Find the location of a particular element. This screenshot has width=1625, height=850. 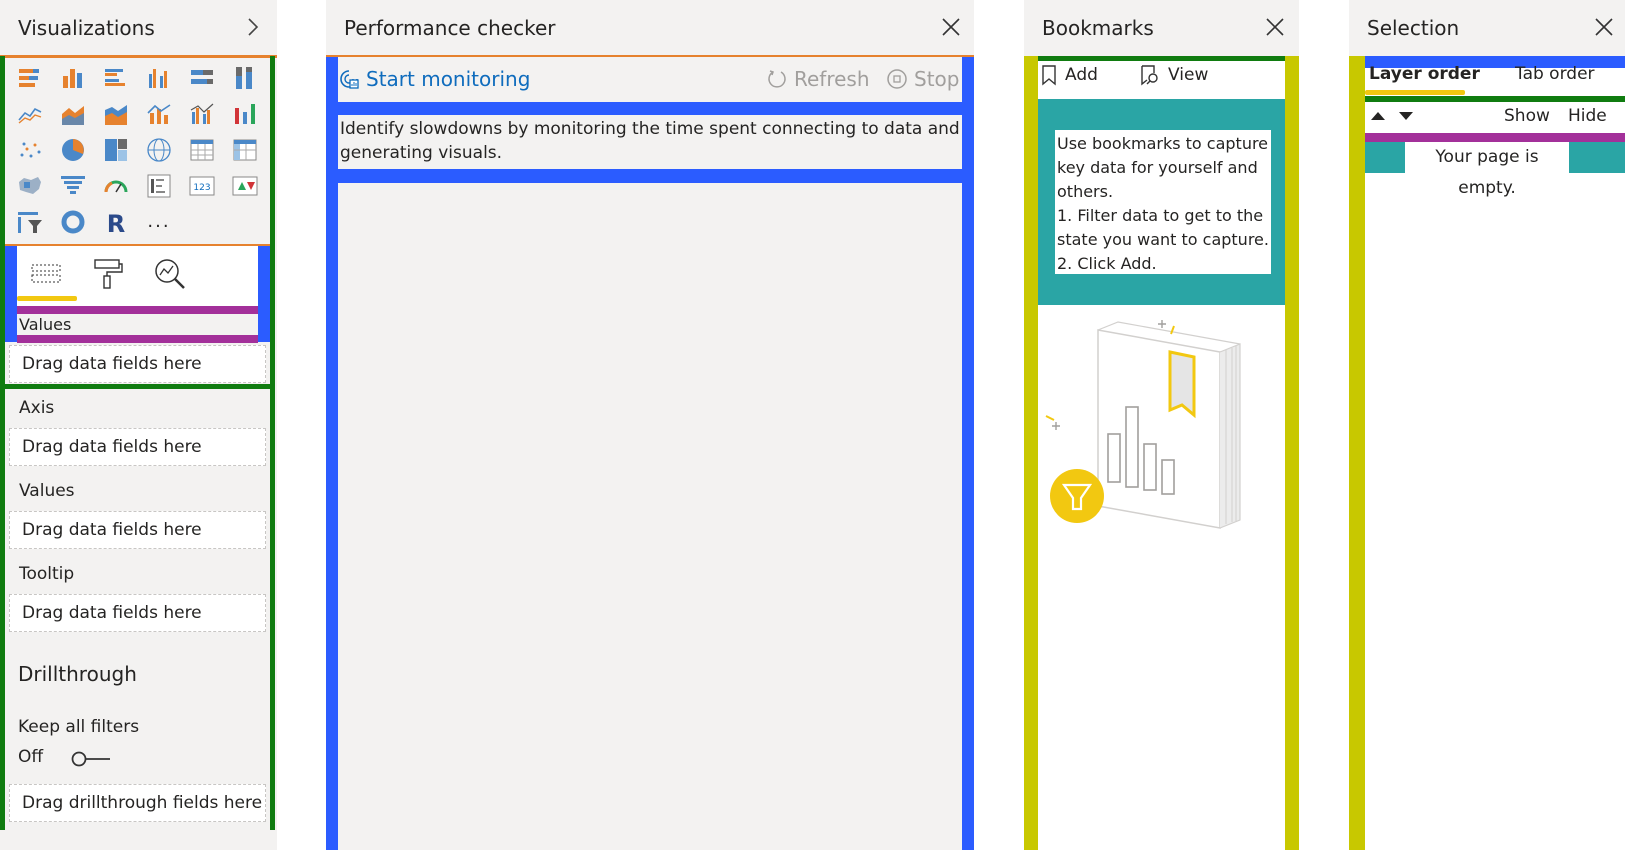

toggle-off-icon is located at coordinates (90, 759).